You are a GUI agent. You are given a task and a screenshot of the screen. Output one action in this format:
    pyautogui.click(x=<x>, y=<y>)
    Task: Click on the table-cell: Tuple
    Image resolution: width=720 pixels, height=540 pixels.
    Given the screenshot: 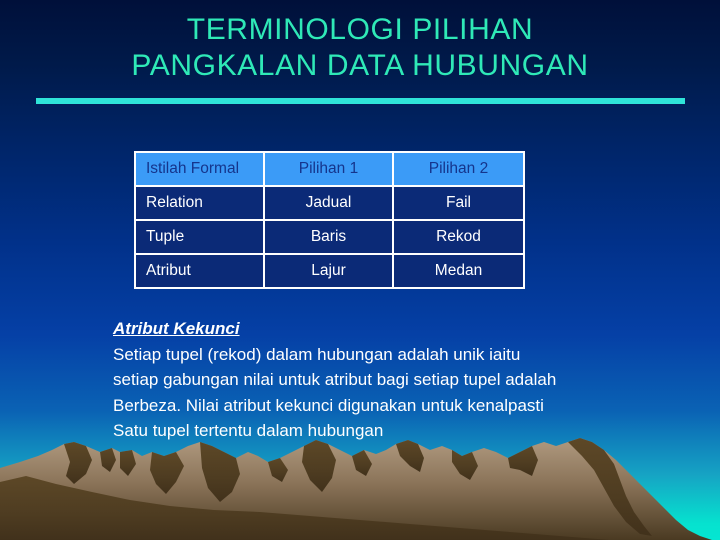 What is the action you would take?
    pyautogui.click(x=200, y=238)
    